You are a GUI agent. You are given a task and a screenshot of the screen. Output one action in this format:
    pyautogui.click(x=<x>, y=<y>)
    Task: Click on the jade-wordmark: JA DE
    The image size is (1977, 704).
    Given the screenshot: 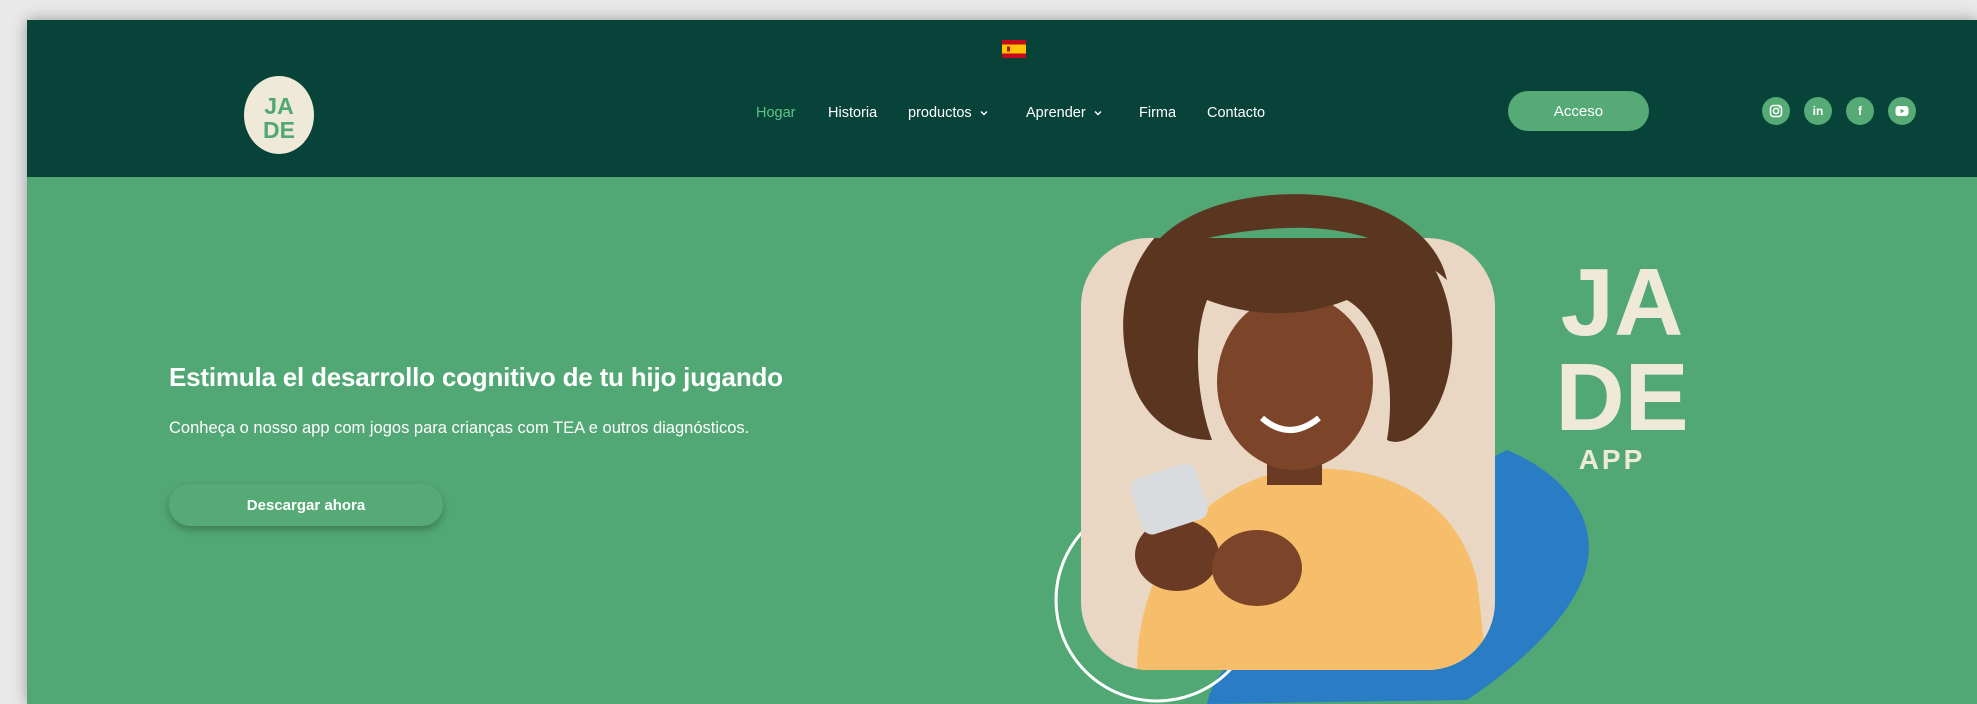 What is the action you would take?
    pyautogui.click(x=1622, y=345)
    